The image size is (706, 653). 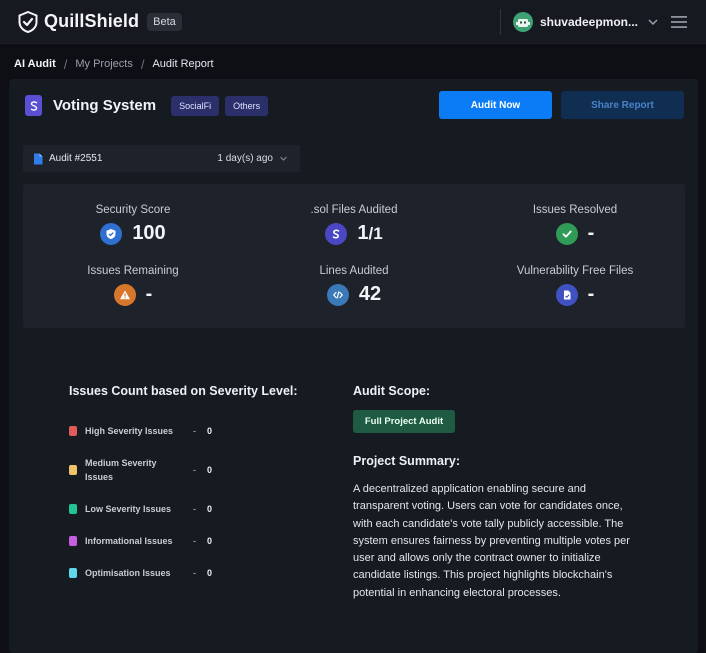 I want to click on breadcrumb: AI Audit / My Projects / Audit Report, so click(x=114, y=64).